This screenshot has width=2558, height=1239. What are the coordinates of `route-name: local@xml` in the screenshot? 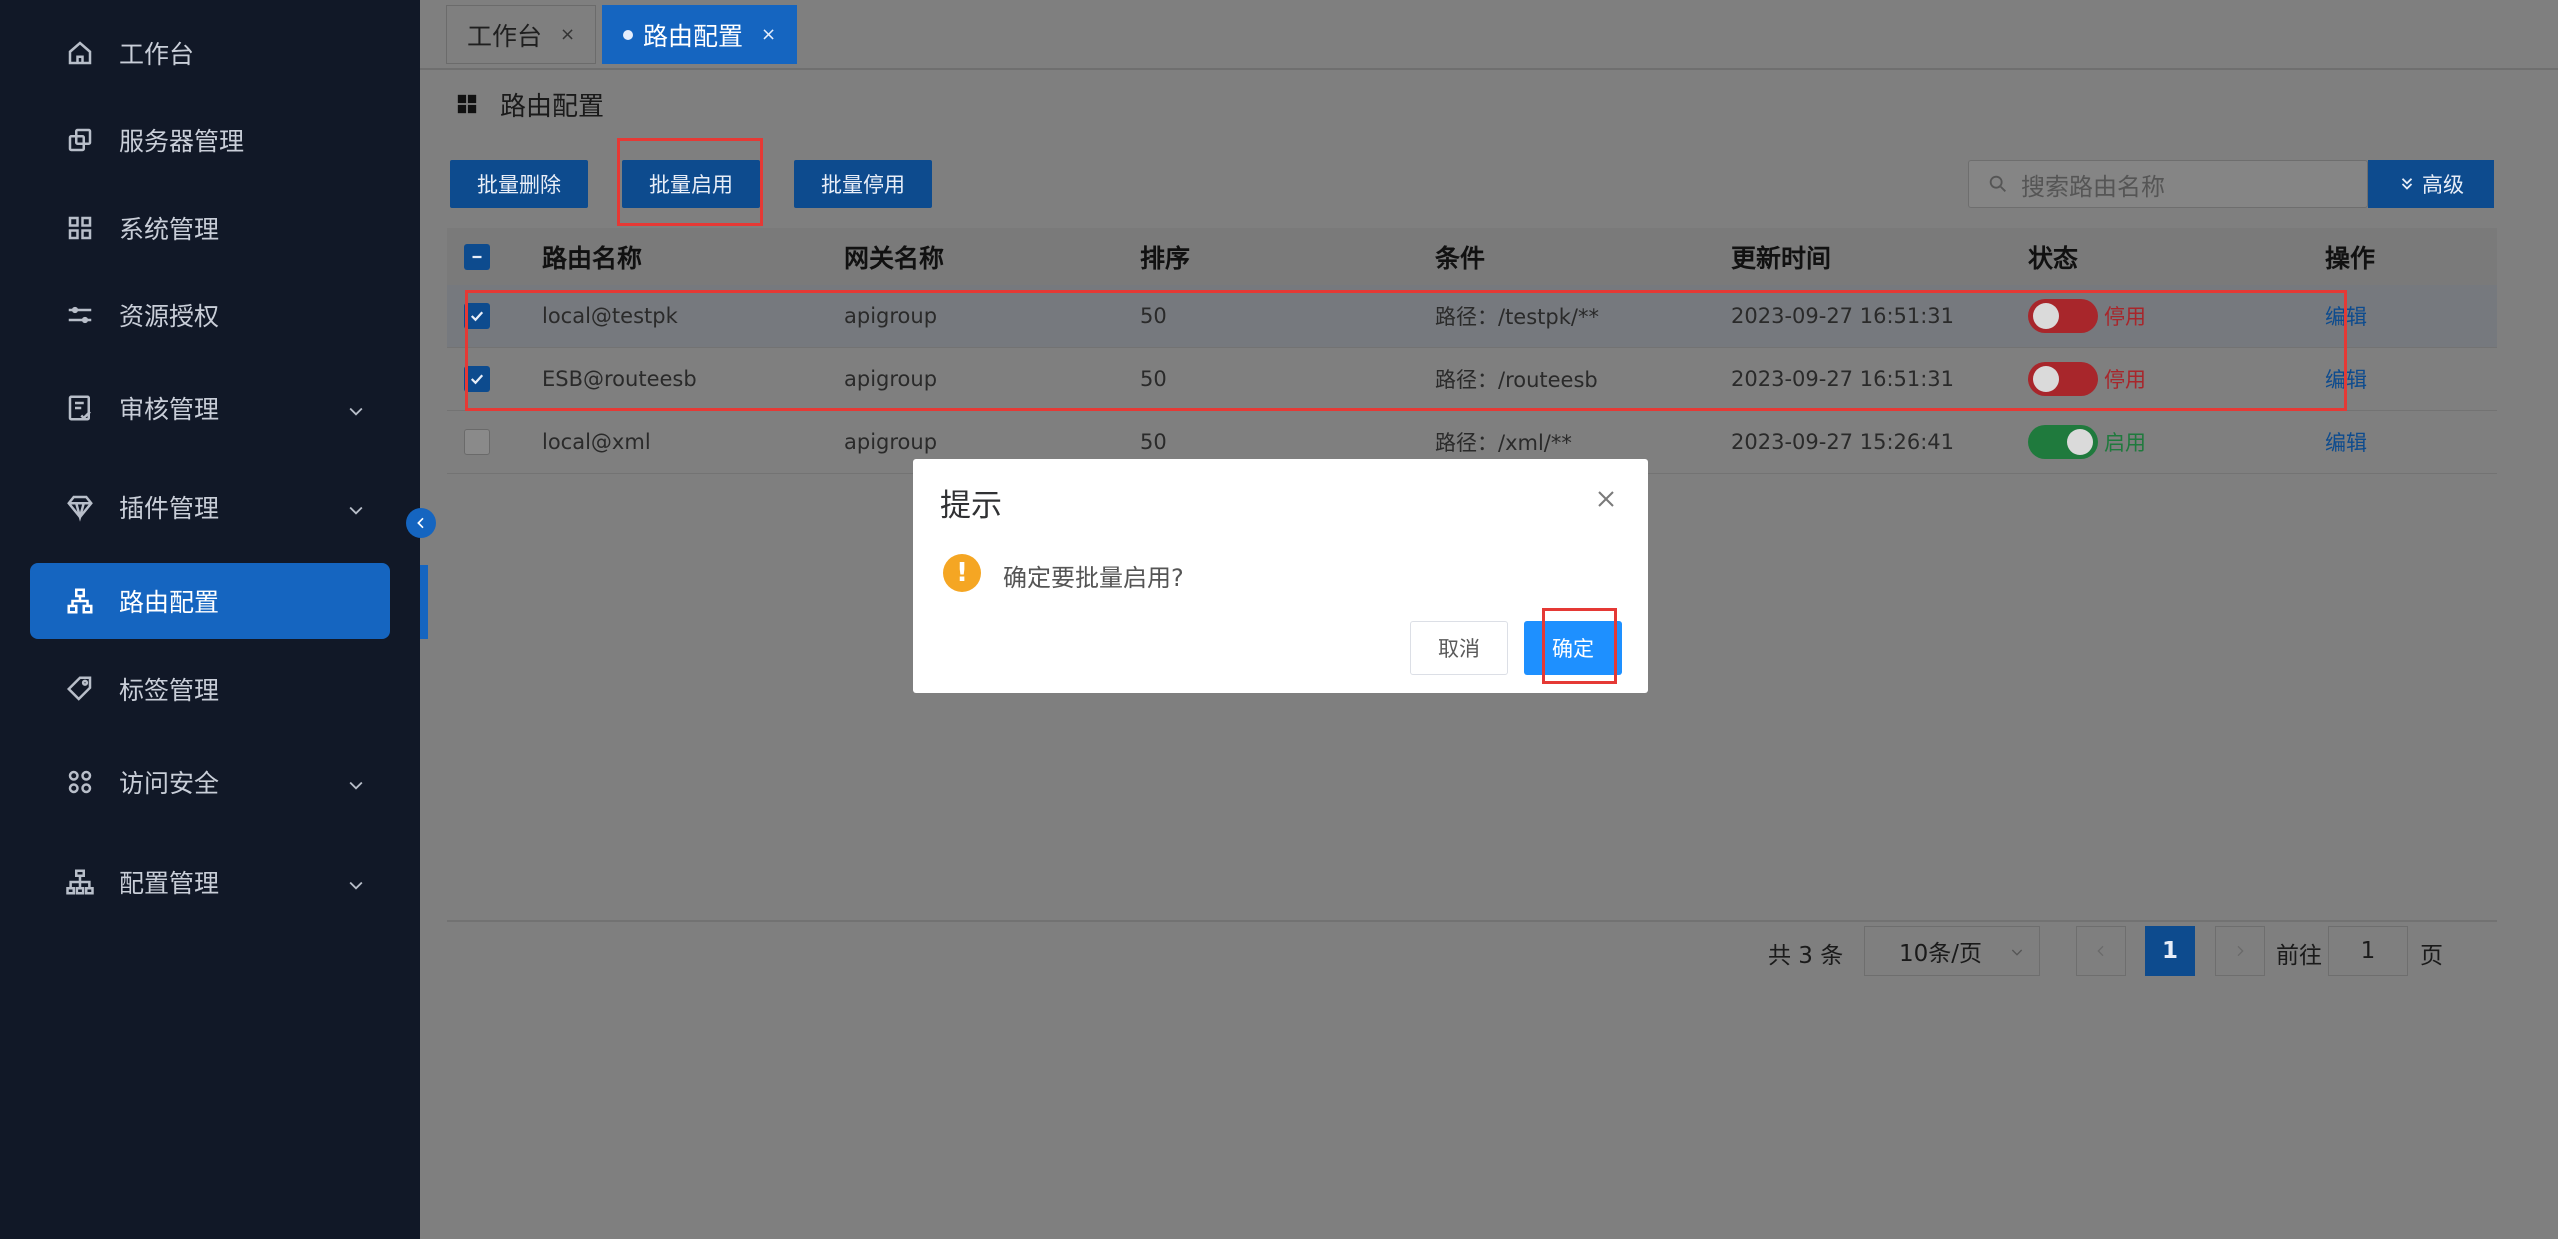 It's located at (596, 442).